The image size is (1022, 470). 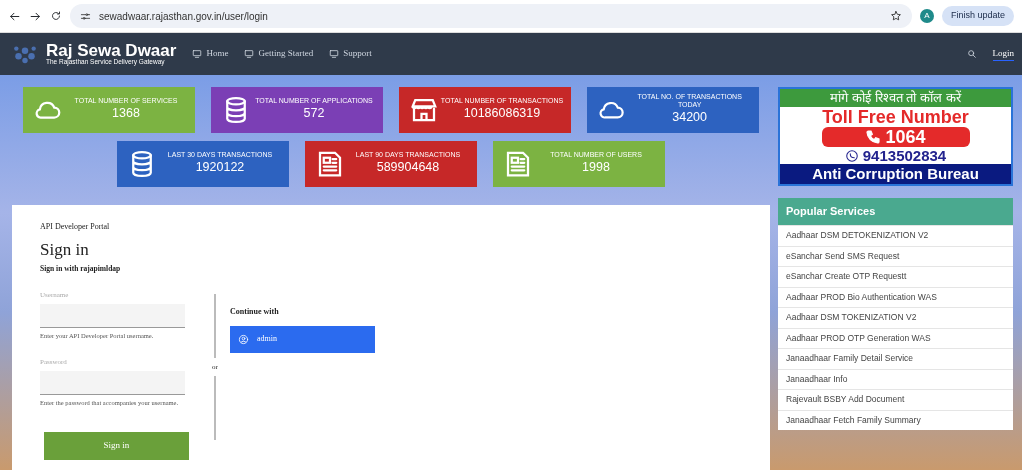 I want to click on stat-value: 34200, so click(x=690, y=118).